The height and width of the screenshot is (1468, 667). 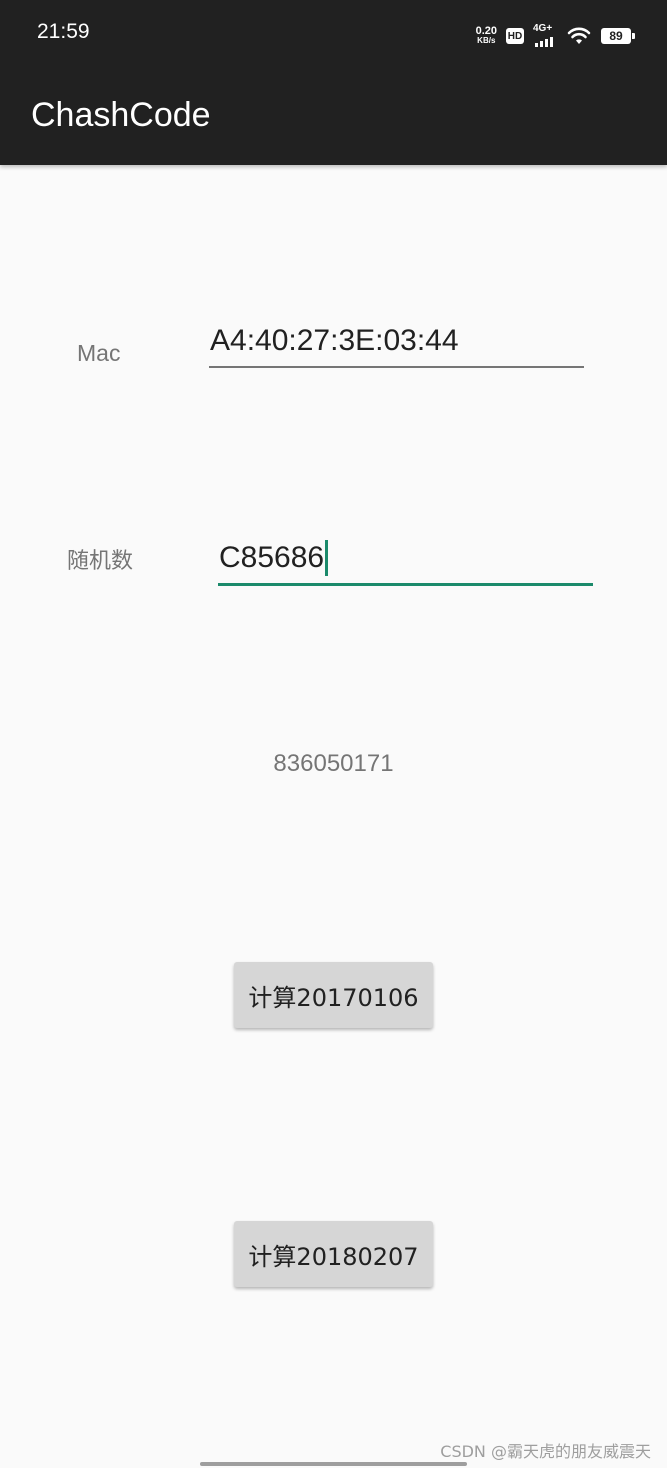 I want to click on random-number-input: C85686, so click(x=274, y=558).